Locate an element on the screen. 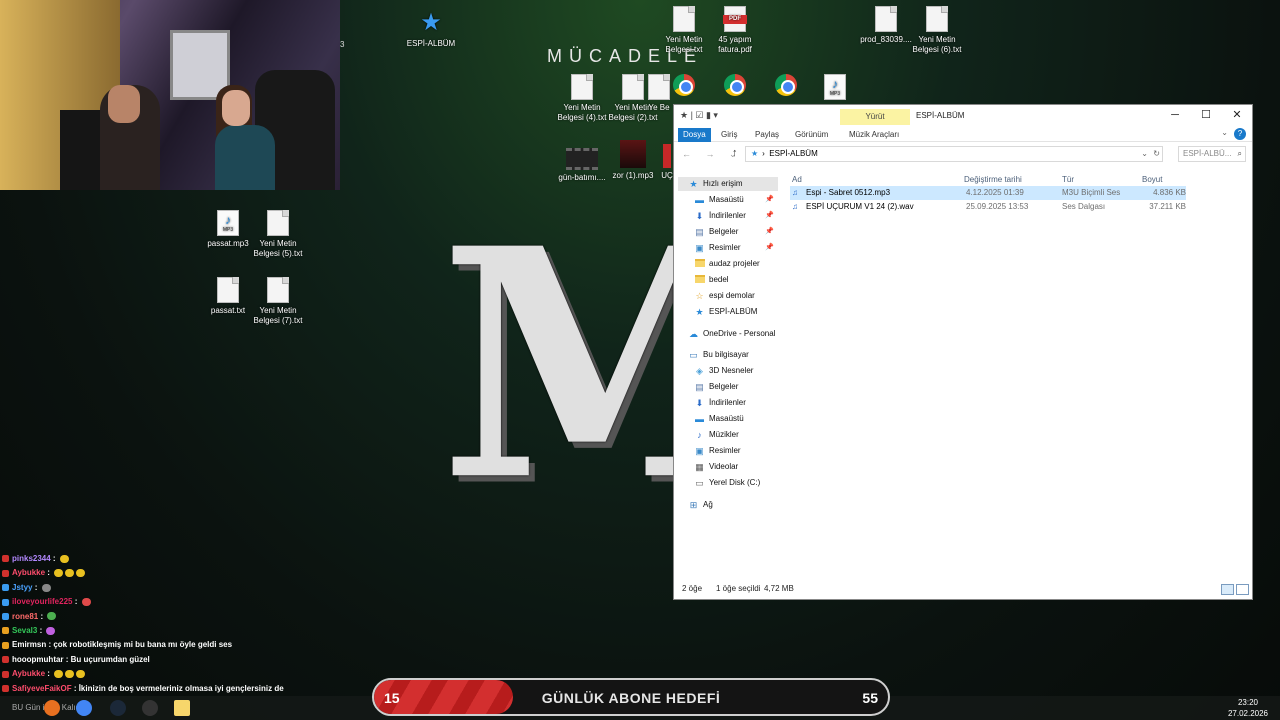 This screenshot has height=720, width=1280. text-file-icon is located at coordinates (278, 290).